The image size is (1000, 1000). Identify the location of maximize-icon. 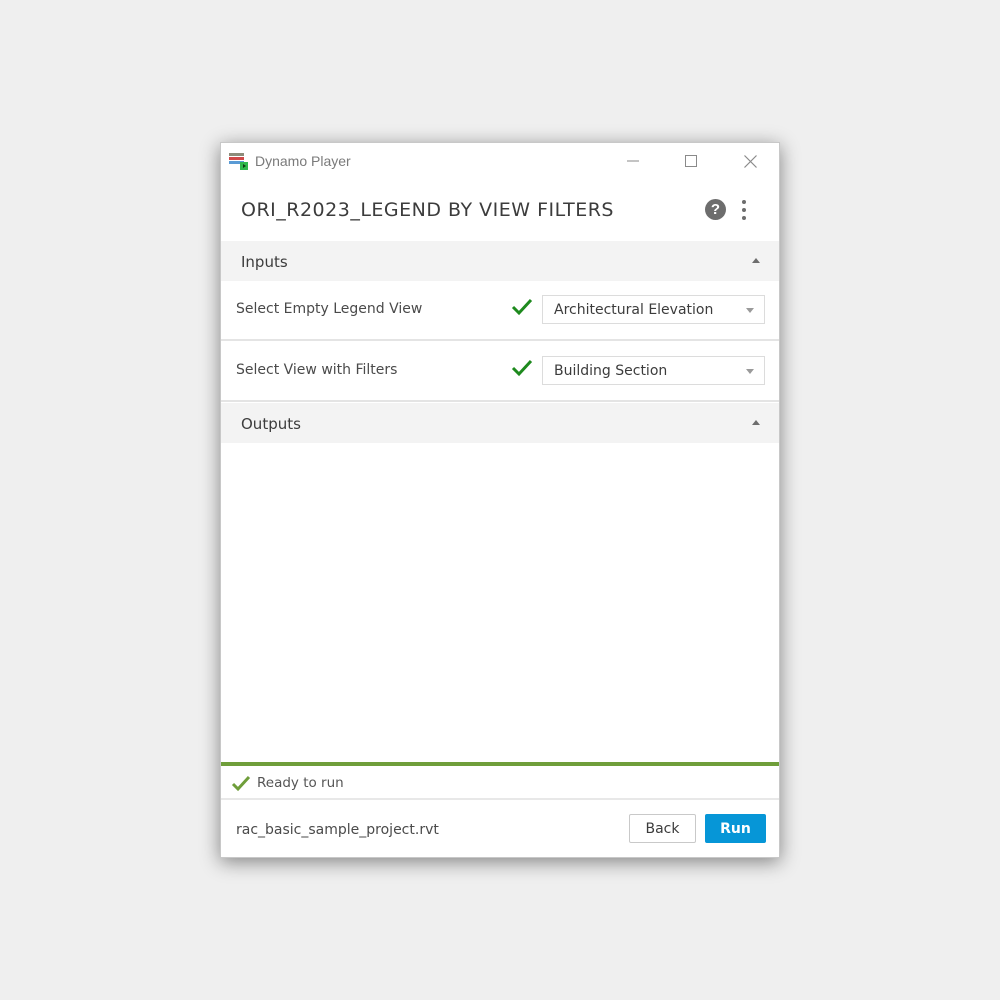
(691, 161).